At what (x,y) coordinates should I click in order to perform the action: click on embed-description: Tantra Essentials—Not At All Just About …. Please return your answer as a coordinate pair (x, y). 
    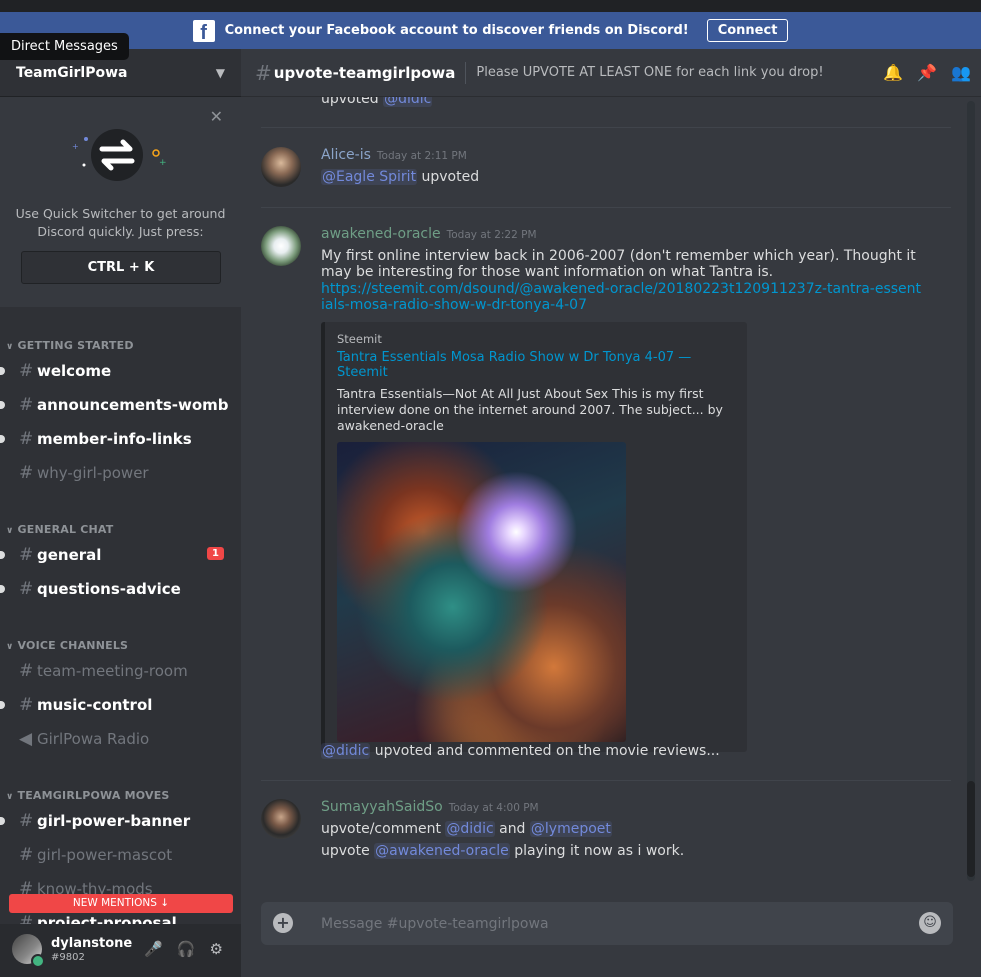
    Looking at the image, I should click on (530, 409).